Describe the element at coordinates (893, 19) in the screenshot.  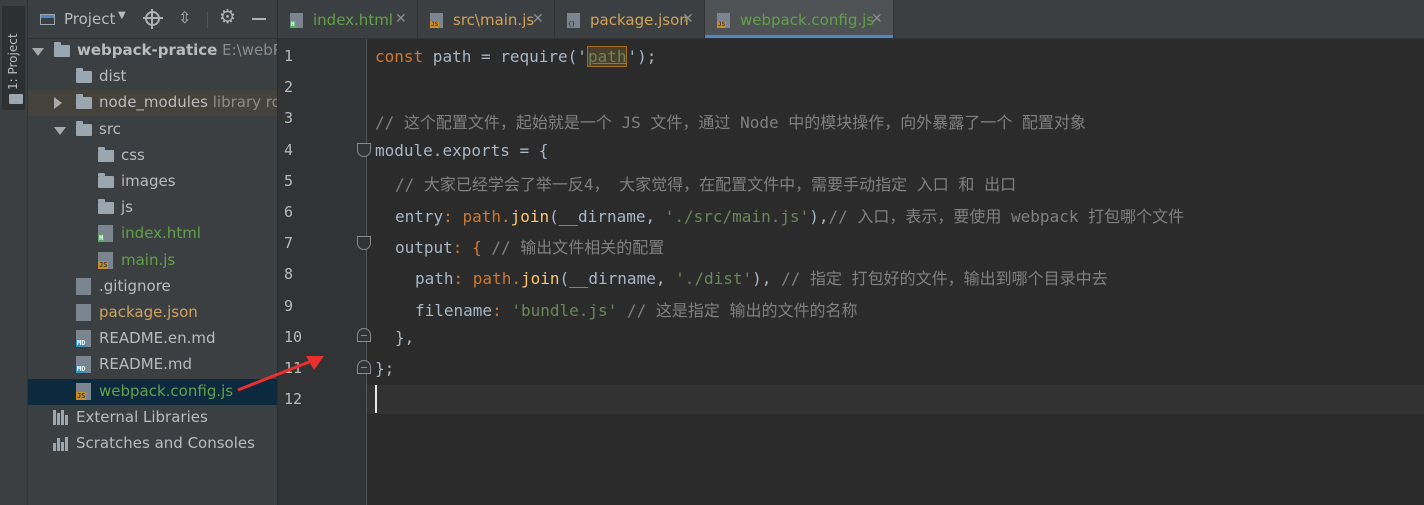
I see `tab-divider` at that location.